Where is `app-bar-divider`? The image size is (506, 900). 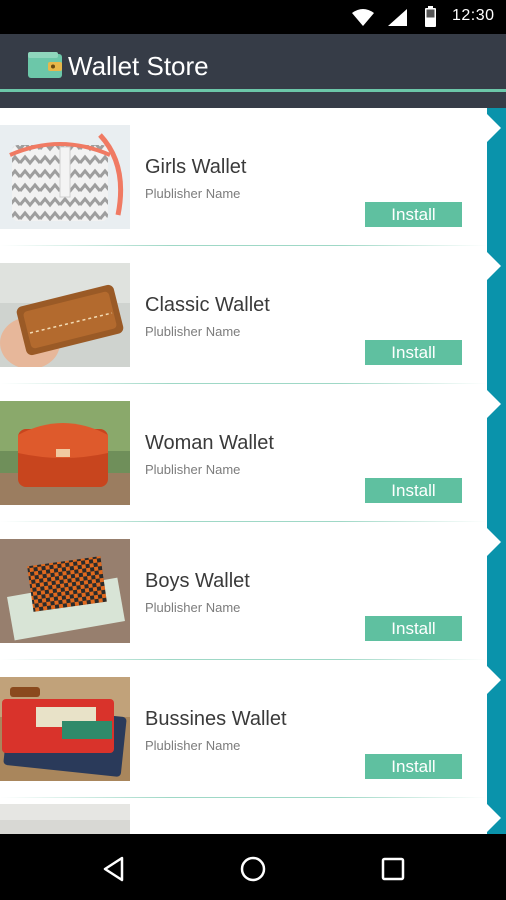 app-bar-divider is located at coordinates (253, 90).